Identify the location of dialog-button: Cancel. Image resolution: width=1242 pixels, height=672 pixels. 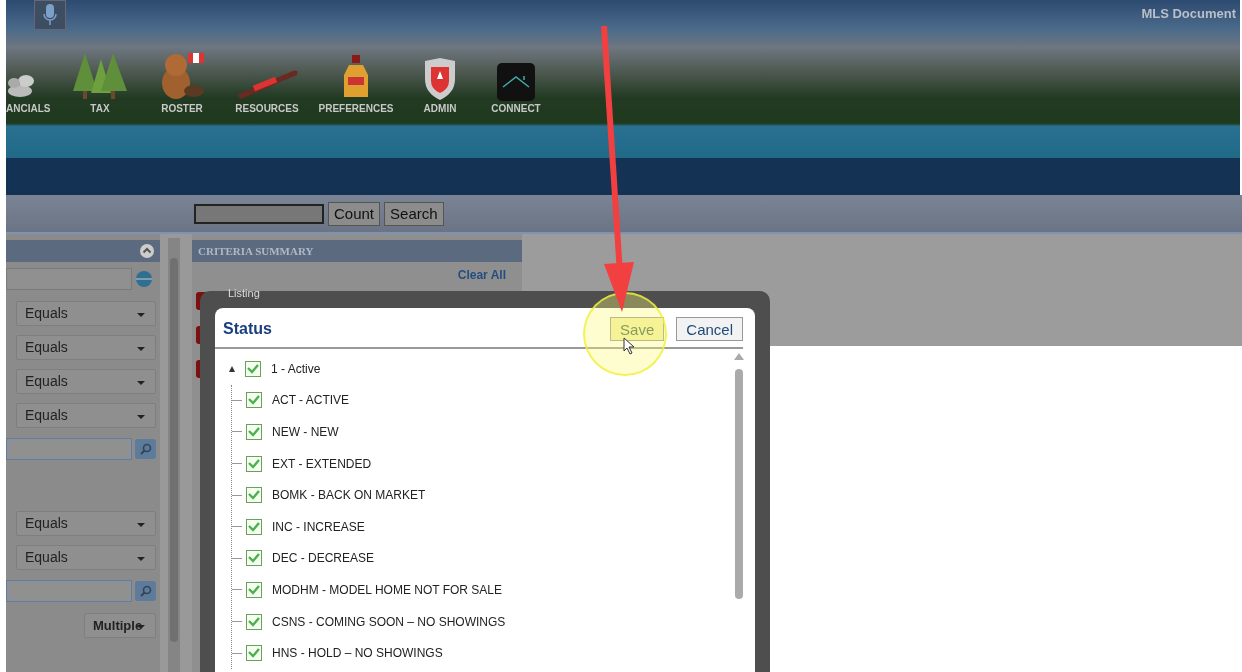
(709, 329).